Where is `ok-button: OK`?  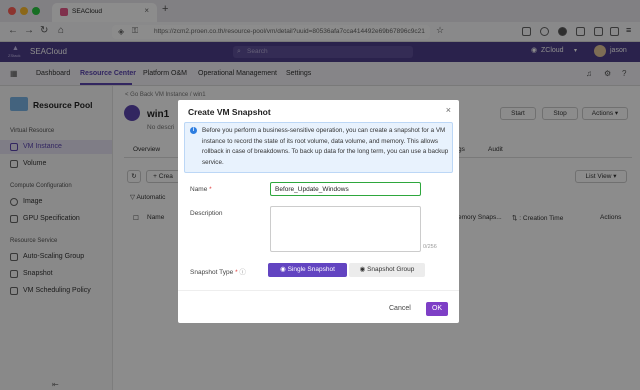
ok-button: OK is located at coordinates (437, 309).